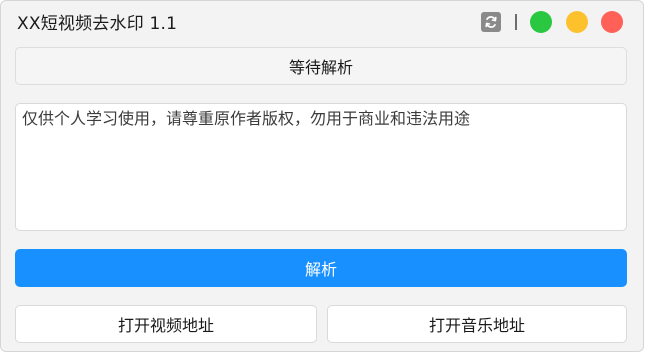 Image resolution: width=646 pixels, height=354 pixels. Describe the element at coordinates (321, 268) in the screenshot. I see `parse-button: 解析` at that location.